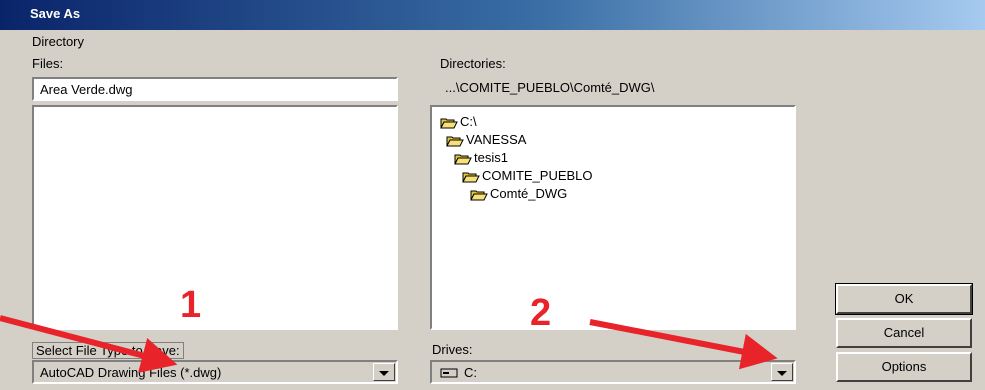 The height and width of the screenshot is (390, 985). Describe the element at coordinates (389, 344) in the screenshot. I see `annotation-arrows` at that location.